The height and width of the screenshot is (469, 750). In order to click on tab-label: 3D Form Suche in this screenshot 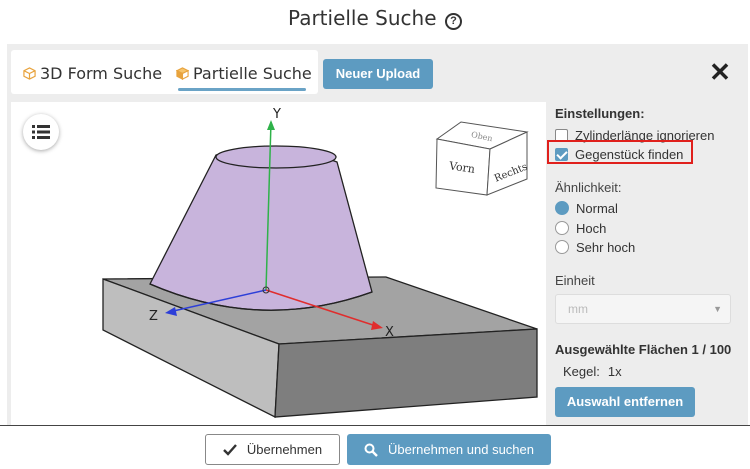, I will do `click(101, 73)`.